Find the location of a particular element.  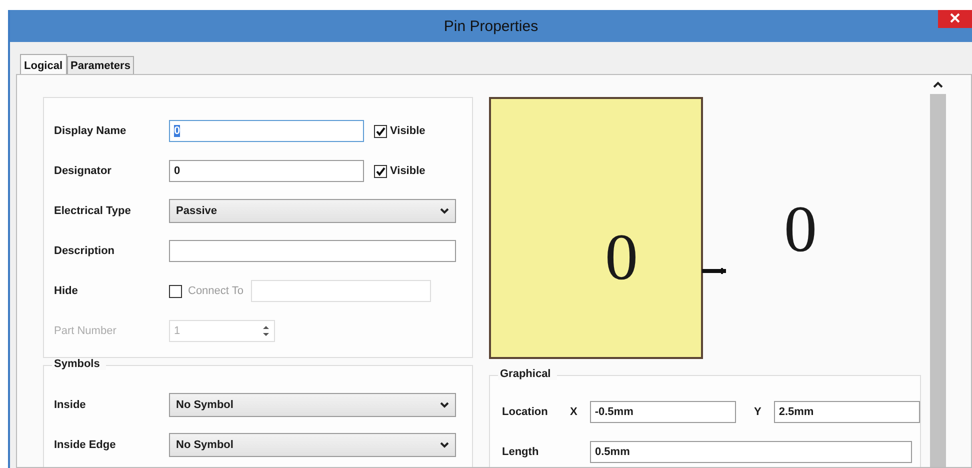

scroll-up-icon is located at coordinates (938, 84).